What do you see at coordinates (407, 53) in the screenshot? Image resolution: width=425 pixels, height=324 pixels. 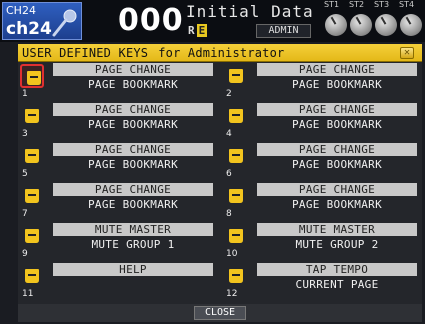 I see `close-icon: ✕` at bounding box center [407, 53].